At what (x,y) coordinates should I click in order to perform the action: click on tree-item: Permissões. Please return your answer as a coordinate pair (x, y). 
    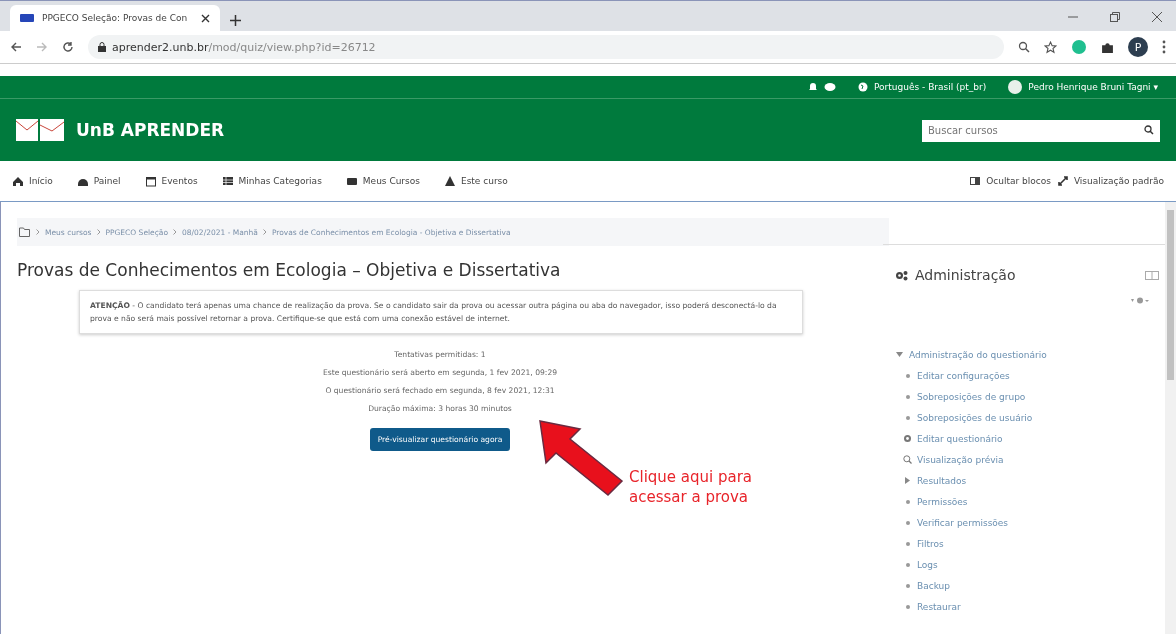
    Looking at the image, I should click on (942, 501).